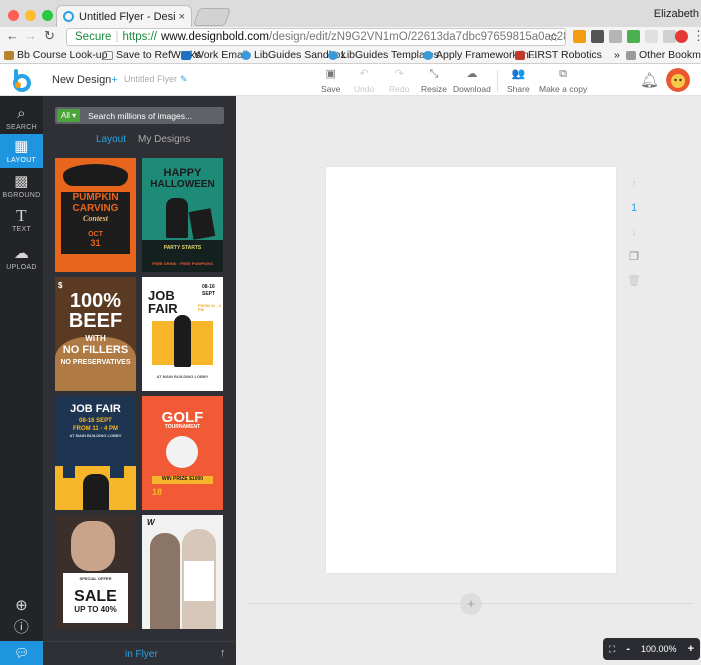 The height and width of the screenshot is (665, 701). I want to click on browser-menu-icon: ⋮, so click(696, 36).